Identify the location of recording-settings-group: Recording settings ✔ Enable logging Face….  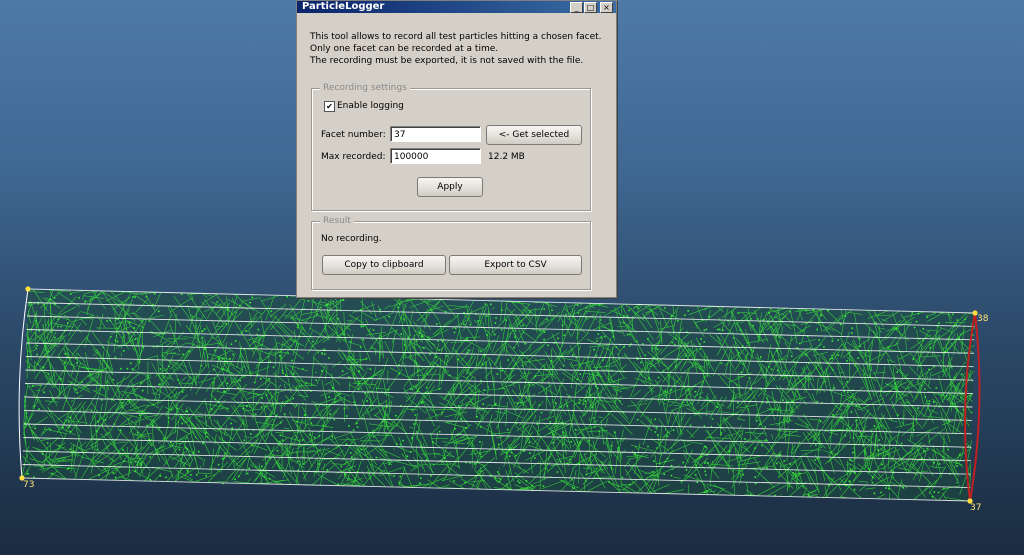
(451, 146).